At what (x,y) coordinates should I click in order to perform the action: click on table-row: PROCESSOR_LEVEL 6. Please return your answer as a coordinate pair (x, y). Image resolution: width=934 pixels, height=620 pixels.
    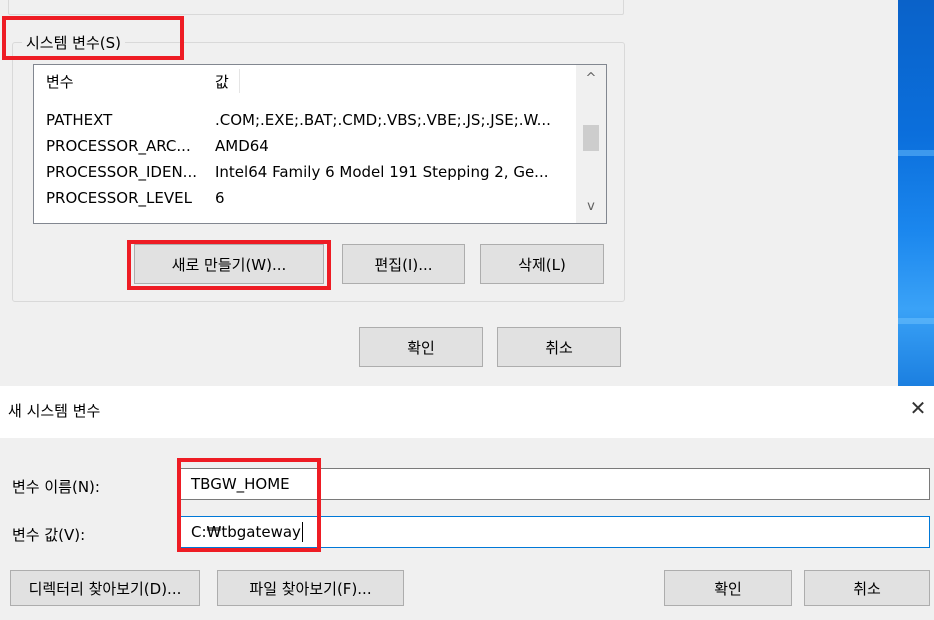
    Looking at the image, I should click on (304, 199).